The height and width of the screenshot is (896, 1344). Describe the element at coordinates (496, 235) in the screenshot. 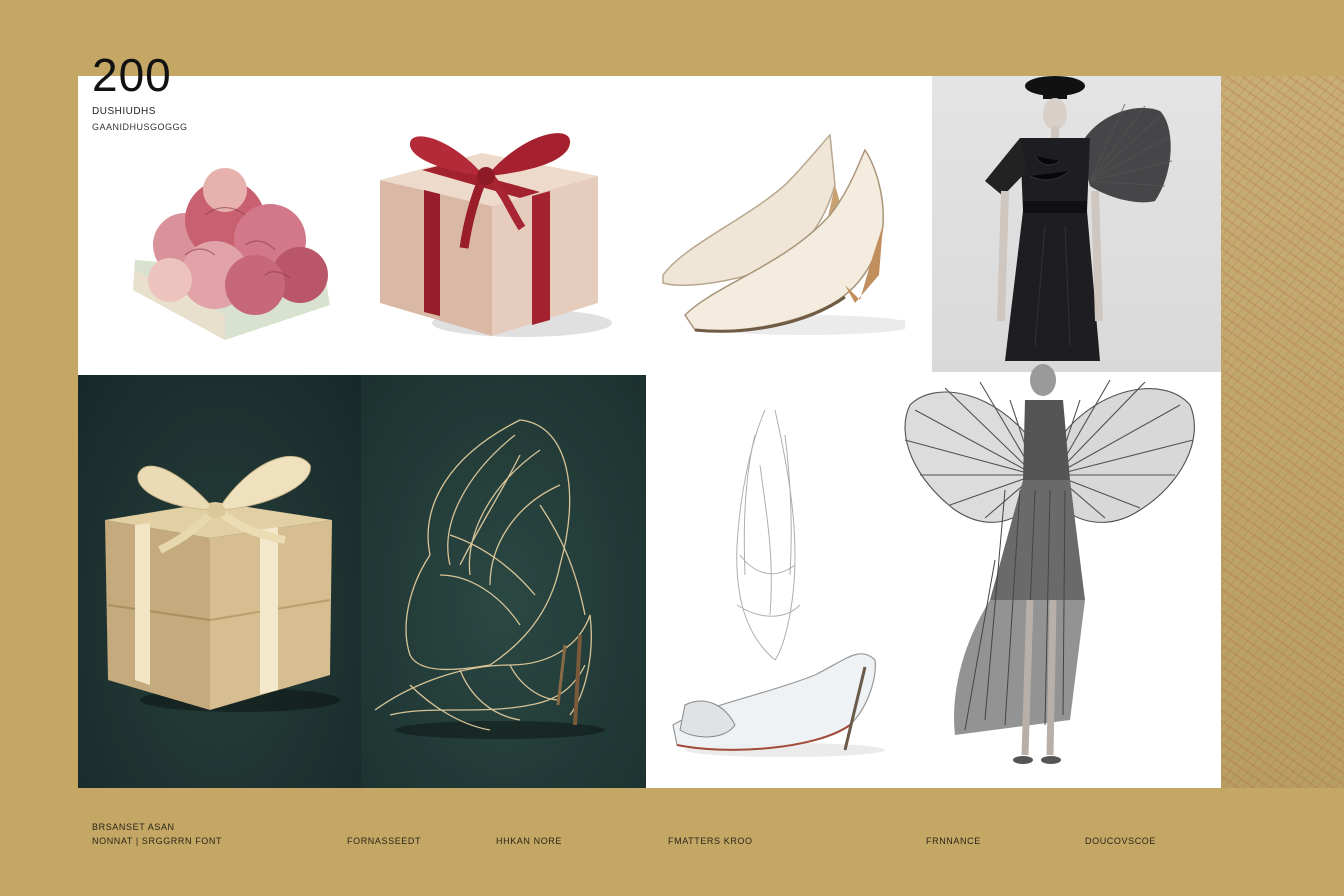

I see `gift-box-red-ribbon-image` at that location.